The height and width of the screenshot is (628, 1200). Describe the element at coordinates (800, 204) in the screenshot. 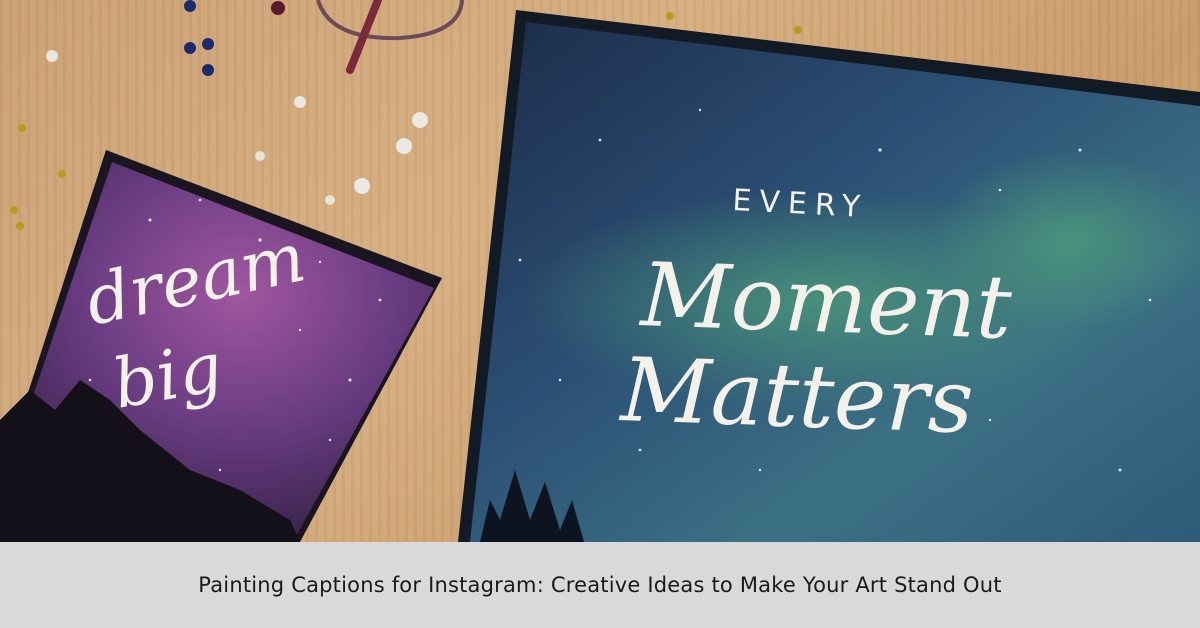

I see `every-lettering: EVERY` at that location.